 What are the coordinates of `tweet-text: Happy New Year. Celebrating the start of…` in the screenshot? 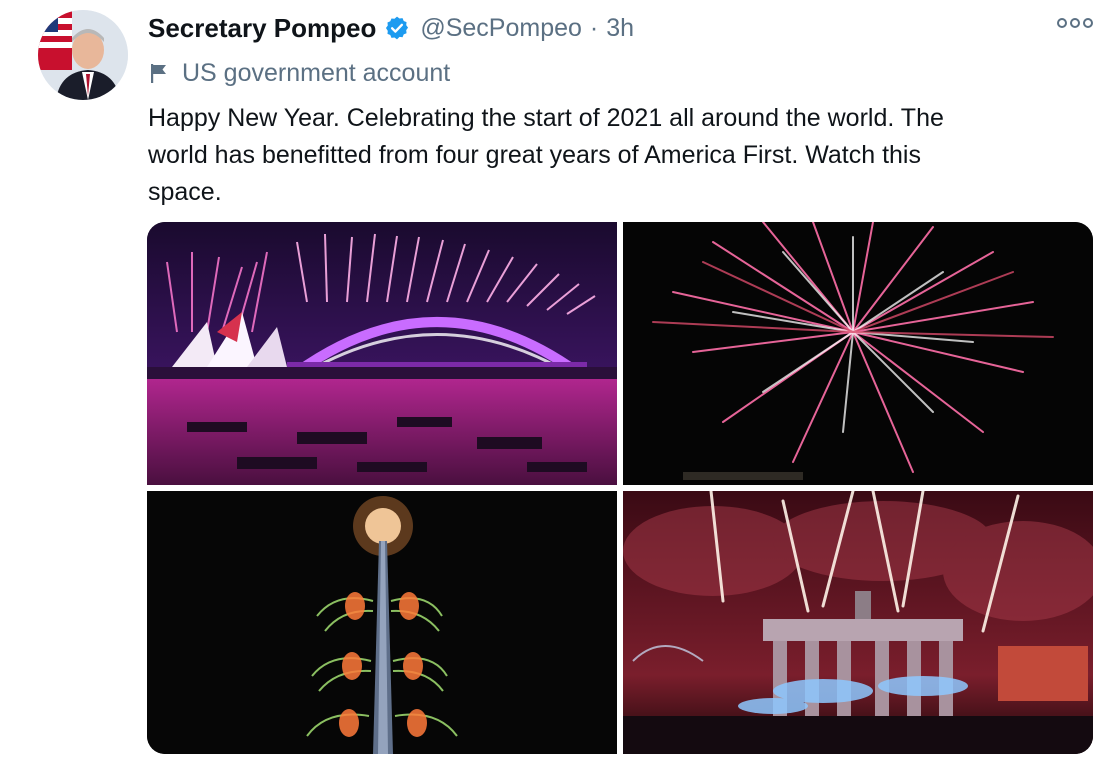 It's located at (546, 155).